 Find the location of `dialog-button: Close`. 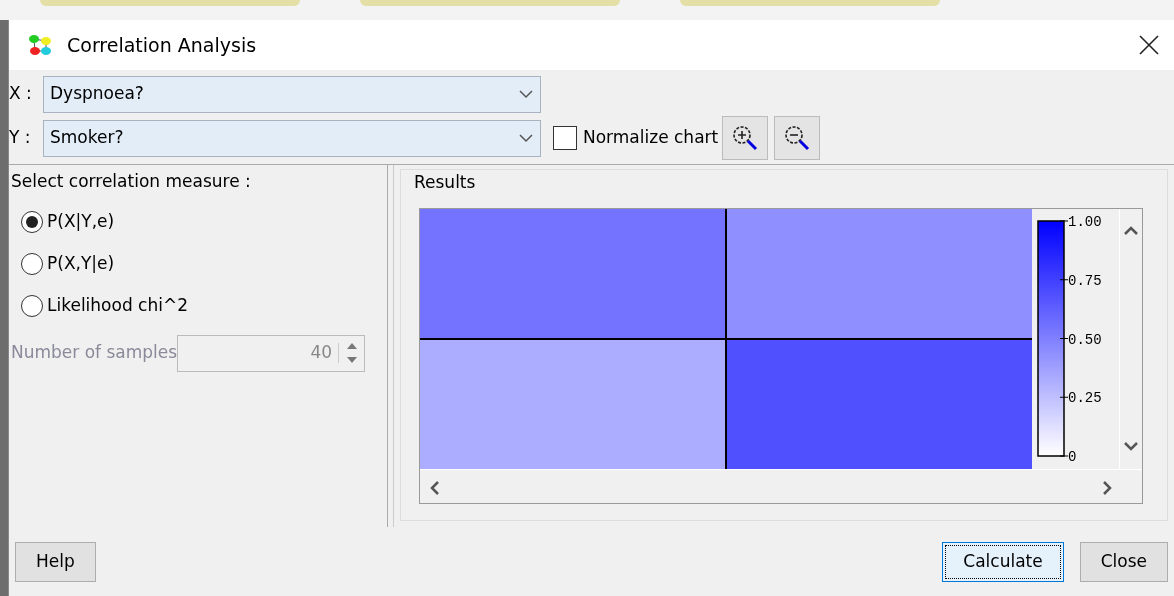

dialog-button: Close is located at coordinates (1123, 561).